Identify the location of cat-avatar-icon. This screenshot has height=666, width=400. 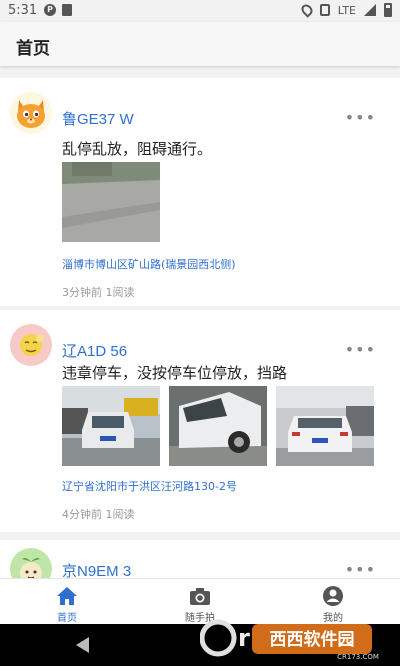
(31, 113).